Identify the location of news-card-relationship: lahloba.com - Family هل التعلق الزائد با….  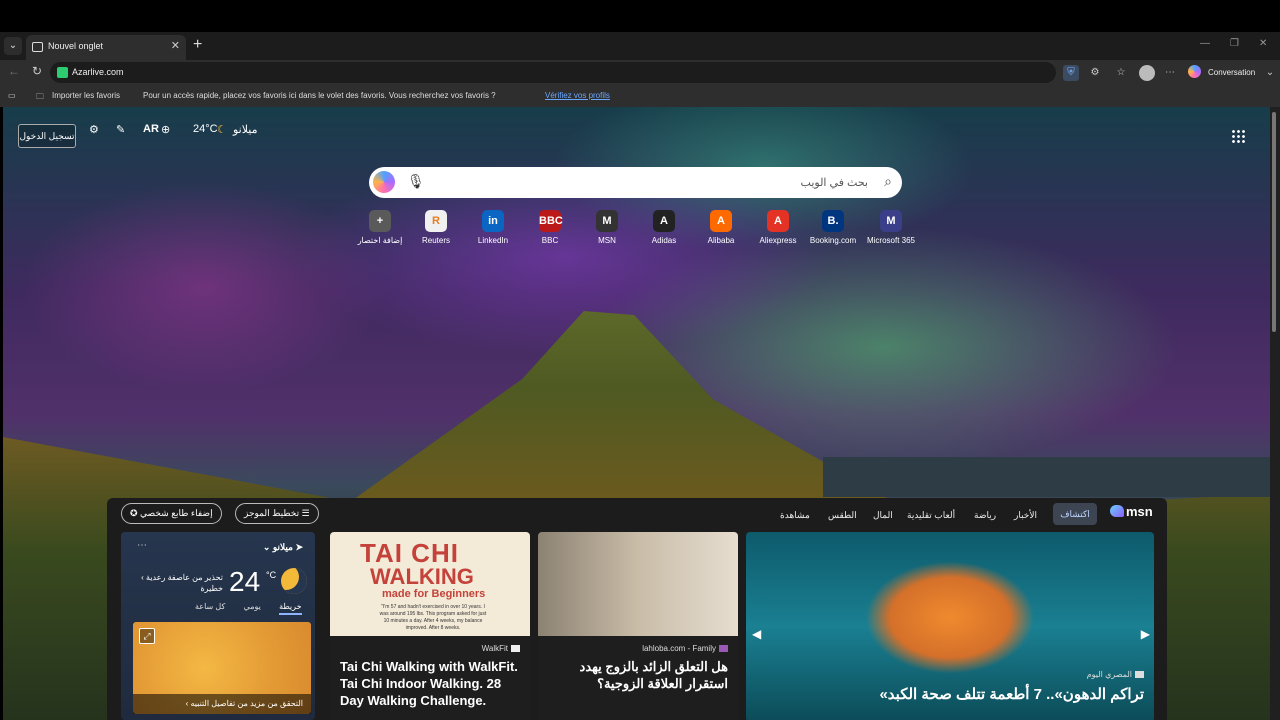
(638, 626).